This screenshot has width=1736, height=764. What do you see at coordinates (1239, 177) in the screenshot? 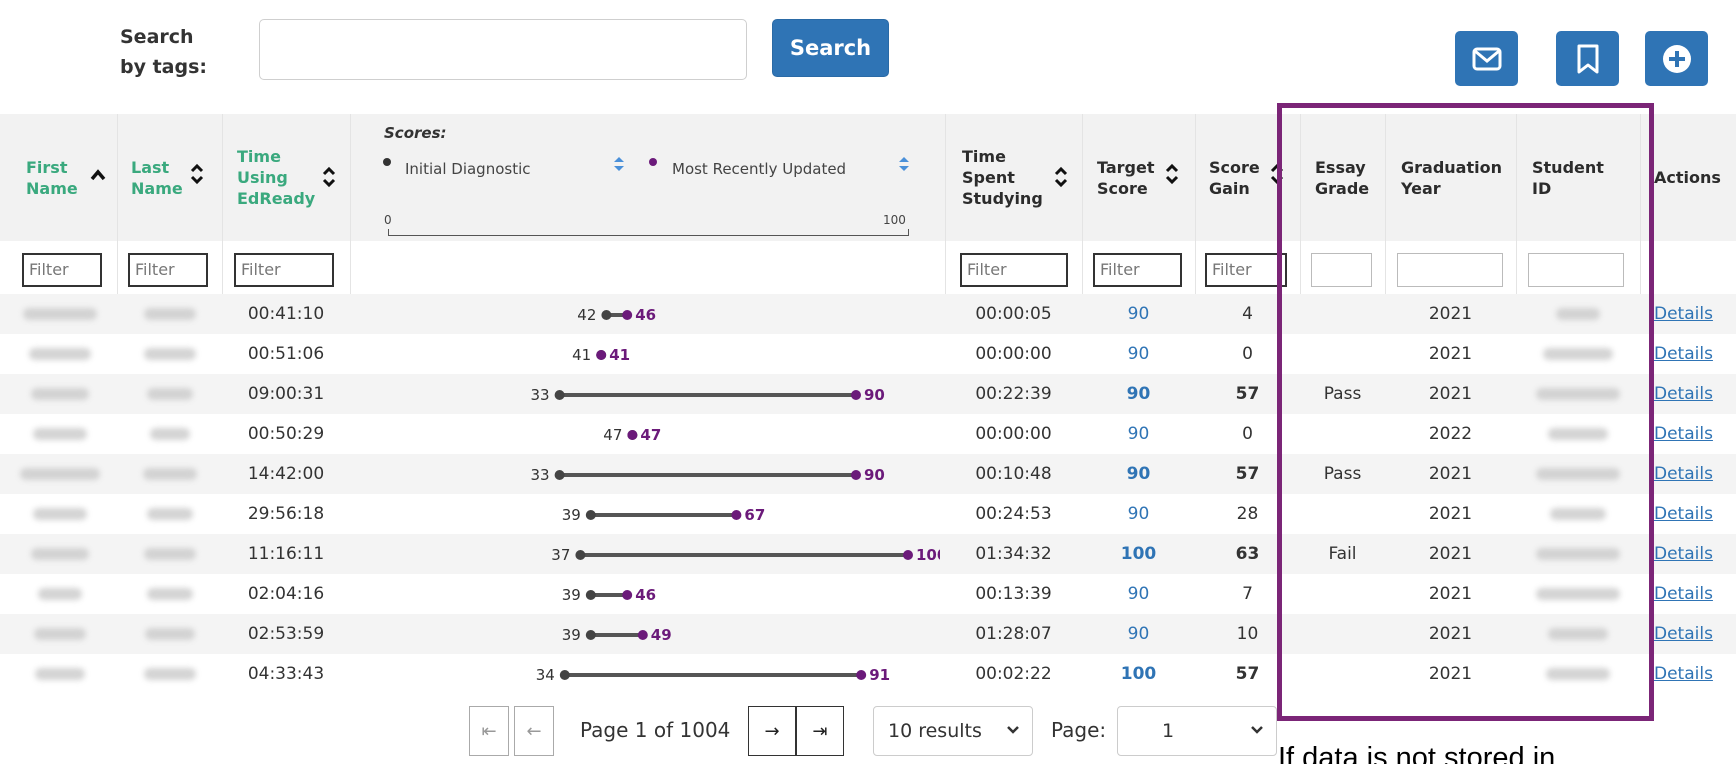
I see `header-score-gain: Score Gain` at bounding box center [1239, 177].